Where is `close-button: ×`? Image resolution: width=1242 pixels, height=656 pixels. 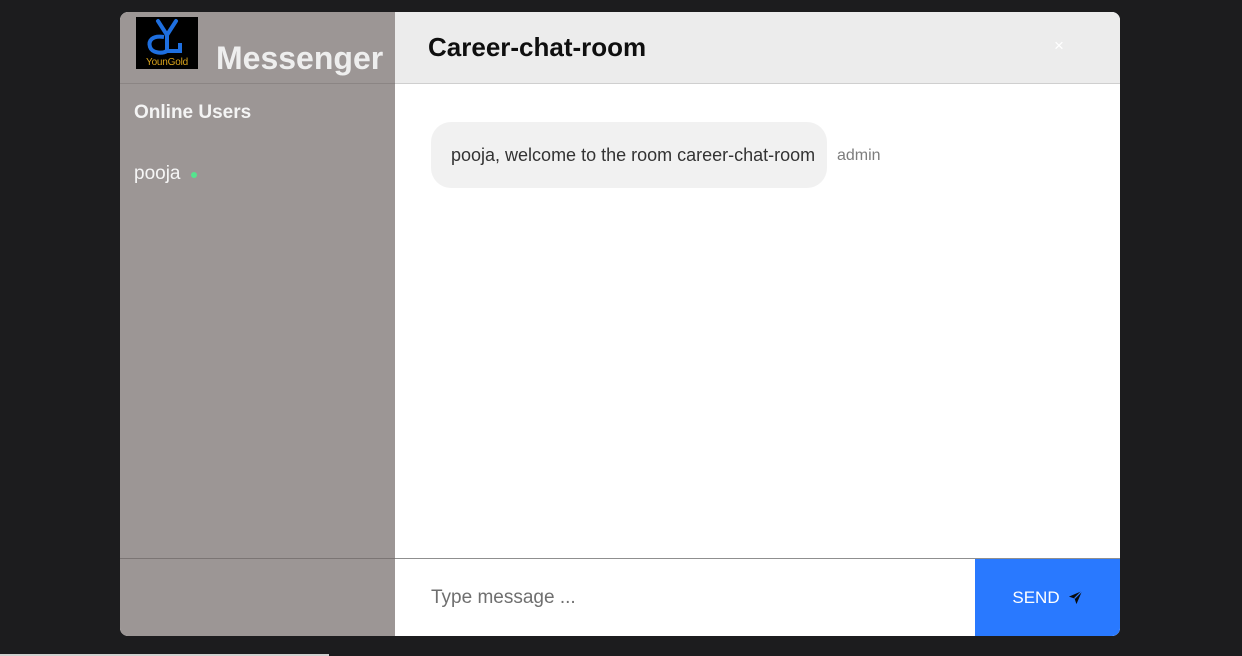 close-button: × is located at coordinates (1059, 46).